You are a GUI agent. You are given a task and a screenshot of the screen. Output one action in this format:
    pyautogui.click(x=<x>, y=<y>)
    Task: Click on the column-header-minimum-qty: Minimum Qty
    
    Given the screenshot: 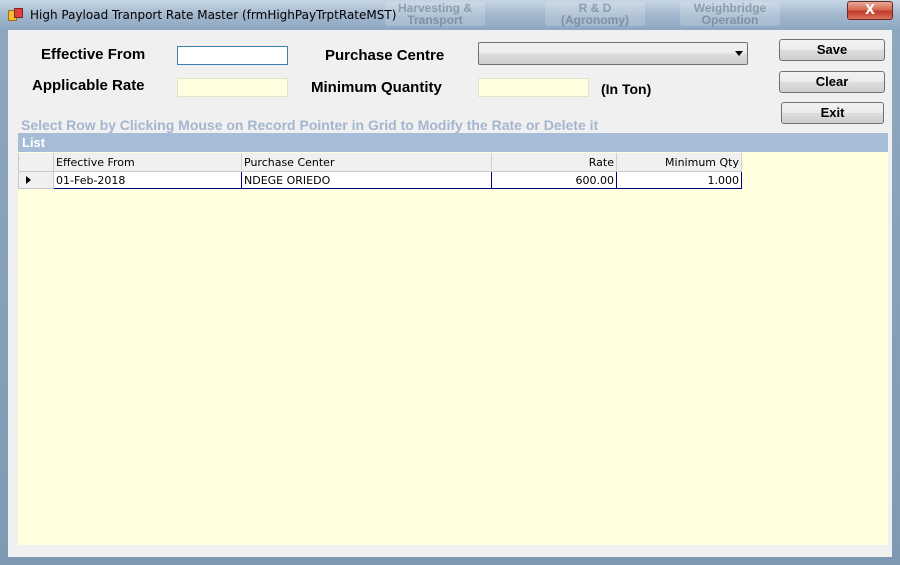 What is the action you would take?
    pyautogui.click(x=679, y=162)
    